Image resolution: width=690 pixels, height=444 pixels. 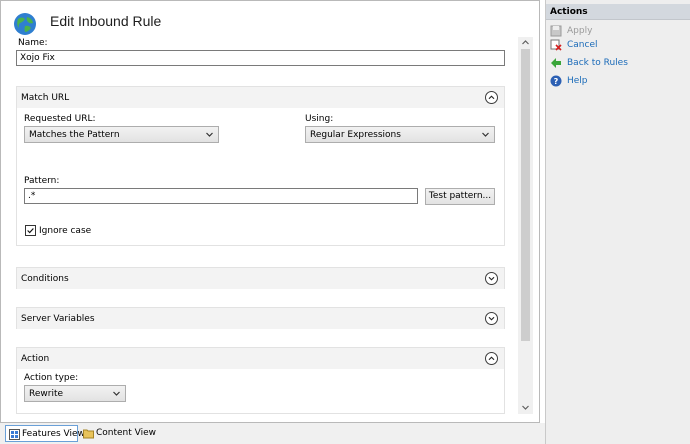 I want to click on server-variables-section: Server Variables, so click(x=260, y=318).